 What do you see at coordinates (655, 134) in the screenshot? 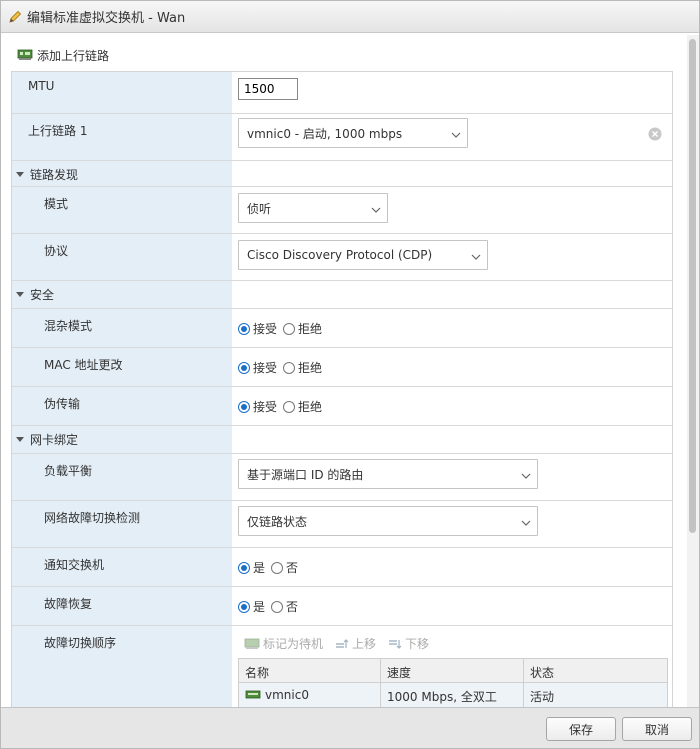
I see `remove-uplink-icon` at bounding box center [655, 134].